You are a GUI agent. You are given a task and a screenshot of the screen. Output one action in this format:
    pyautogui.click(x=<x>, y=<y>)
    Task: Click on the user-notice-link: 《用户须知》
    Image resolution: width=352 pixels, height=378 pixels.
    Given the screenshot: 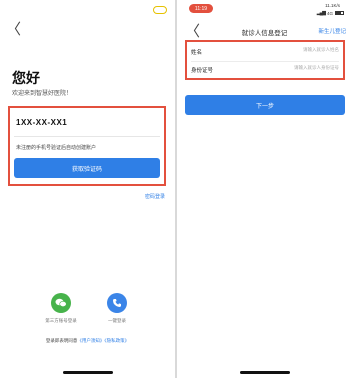 What is the action you would take?
    pyautogui.click(x=90, y=340)
    